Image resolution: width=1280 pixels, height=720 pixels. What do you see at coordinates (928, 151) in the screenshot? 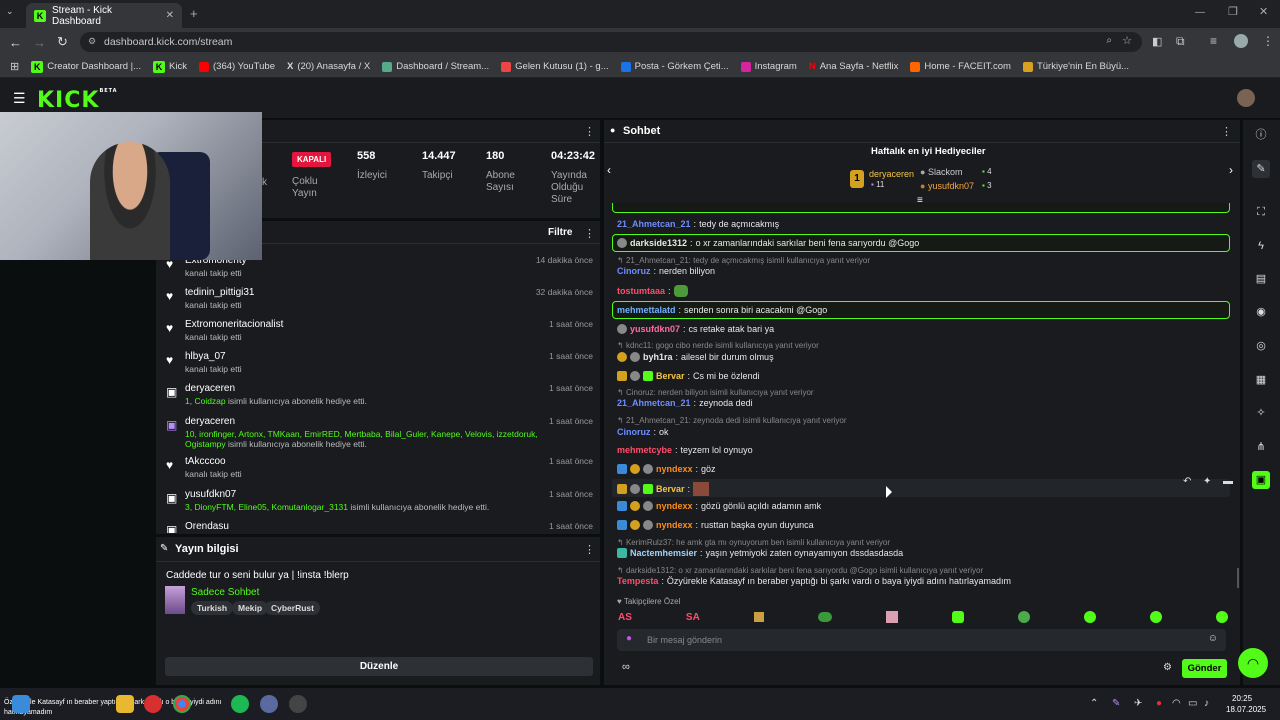
I see `gifters-title: Haftalık en iyi Hediyeciler` at bounding box center [928, 151].